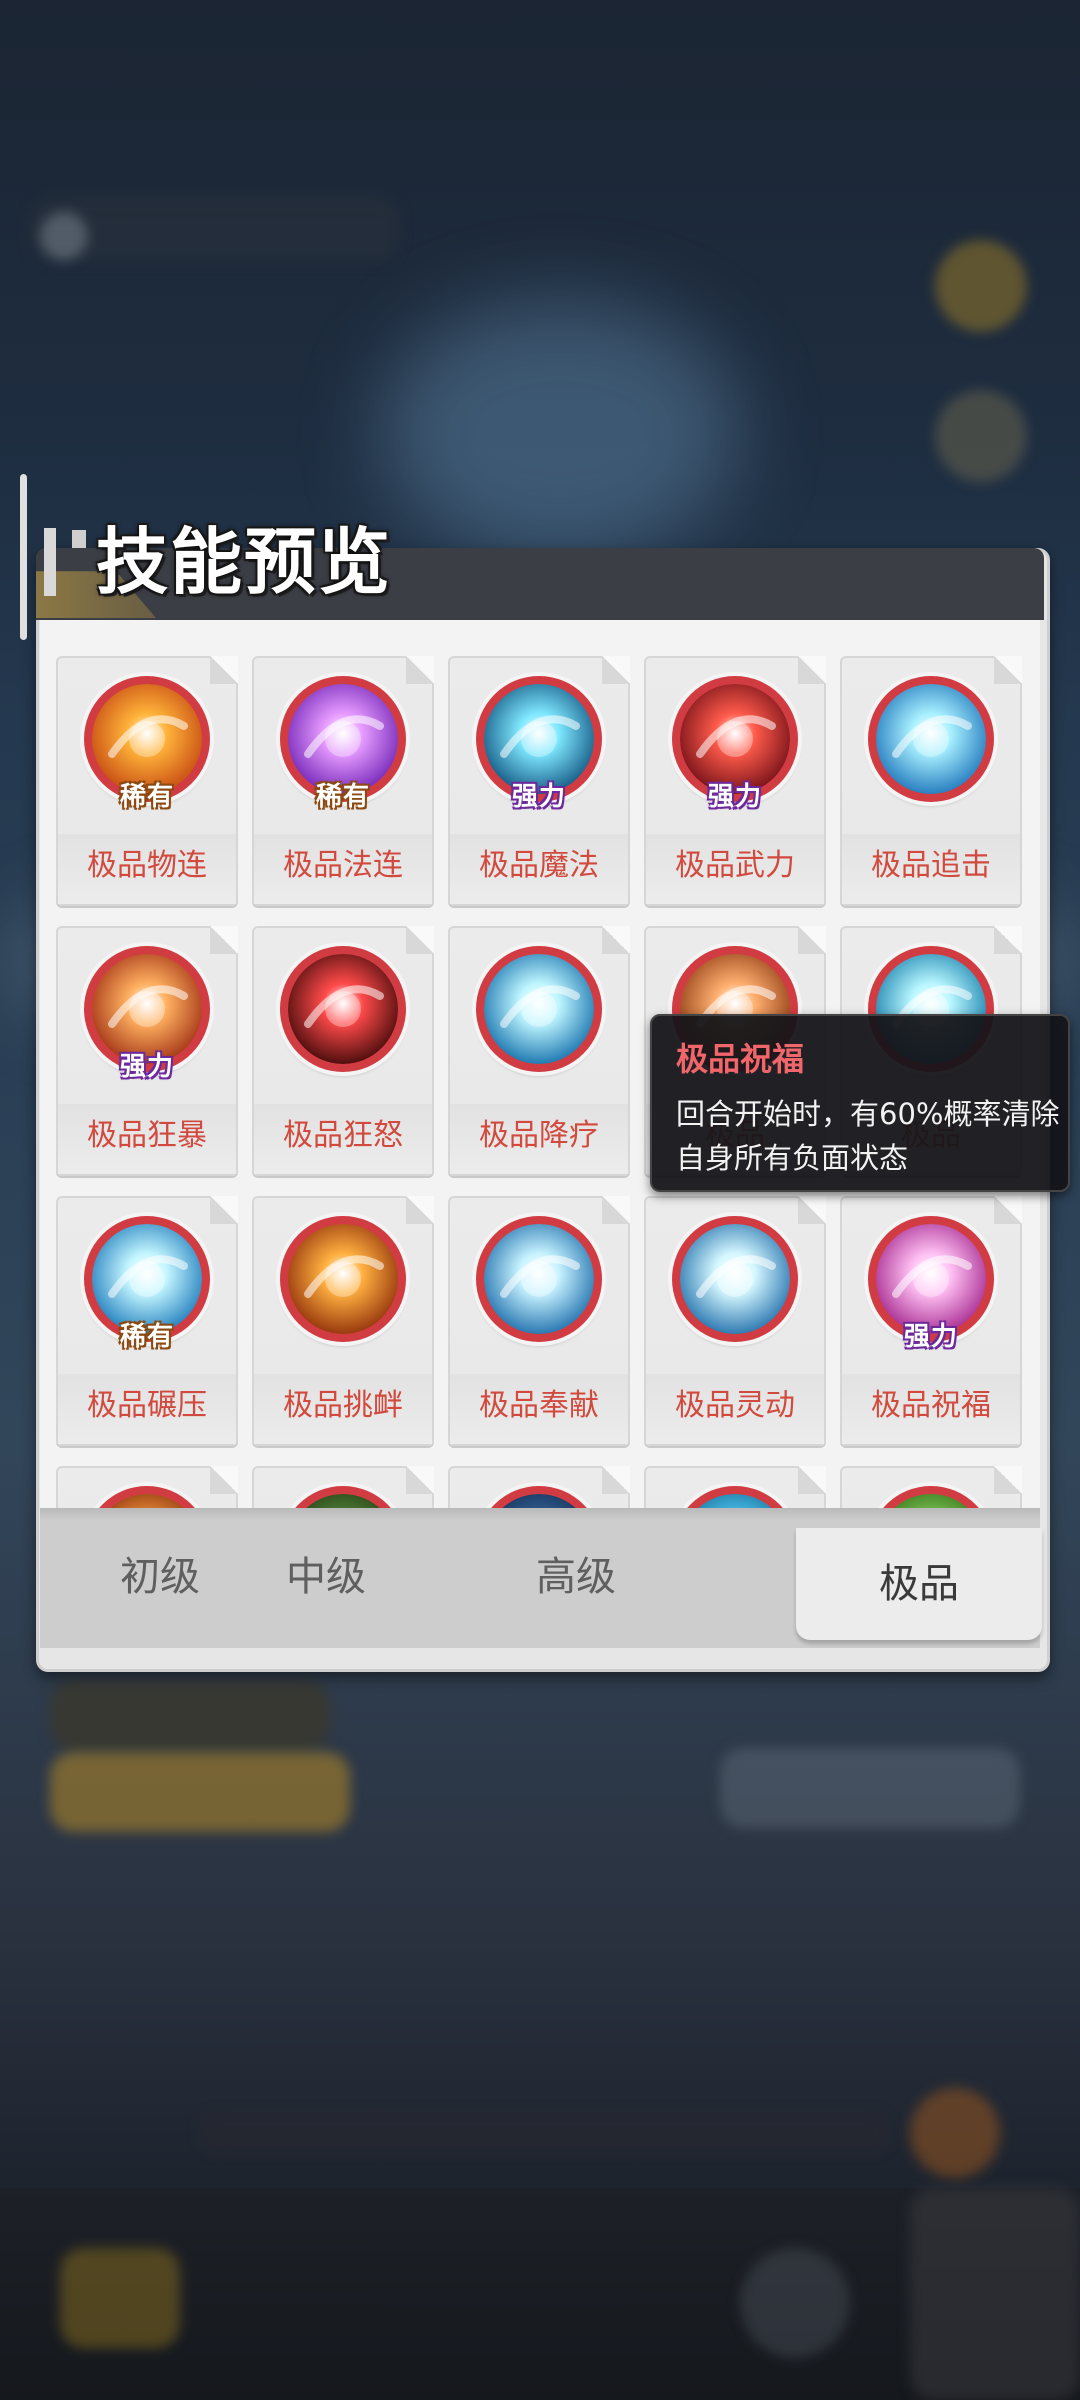 This screenshot has width=1080, height=2400. I want to click on page-title: 技能预览, so click(244, 562).